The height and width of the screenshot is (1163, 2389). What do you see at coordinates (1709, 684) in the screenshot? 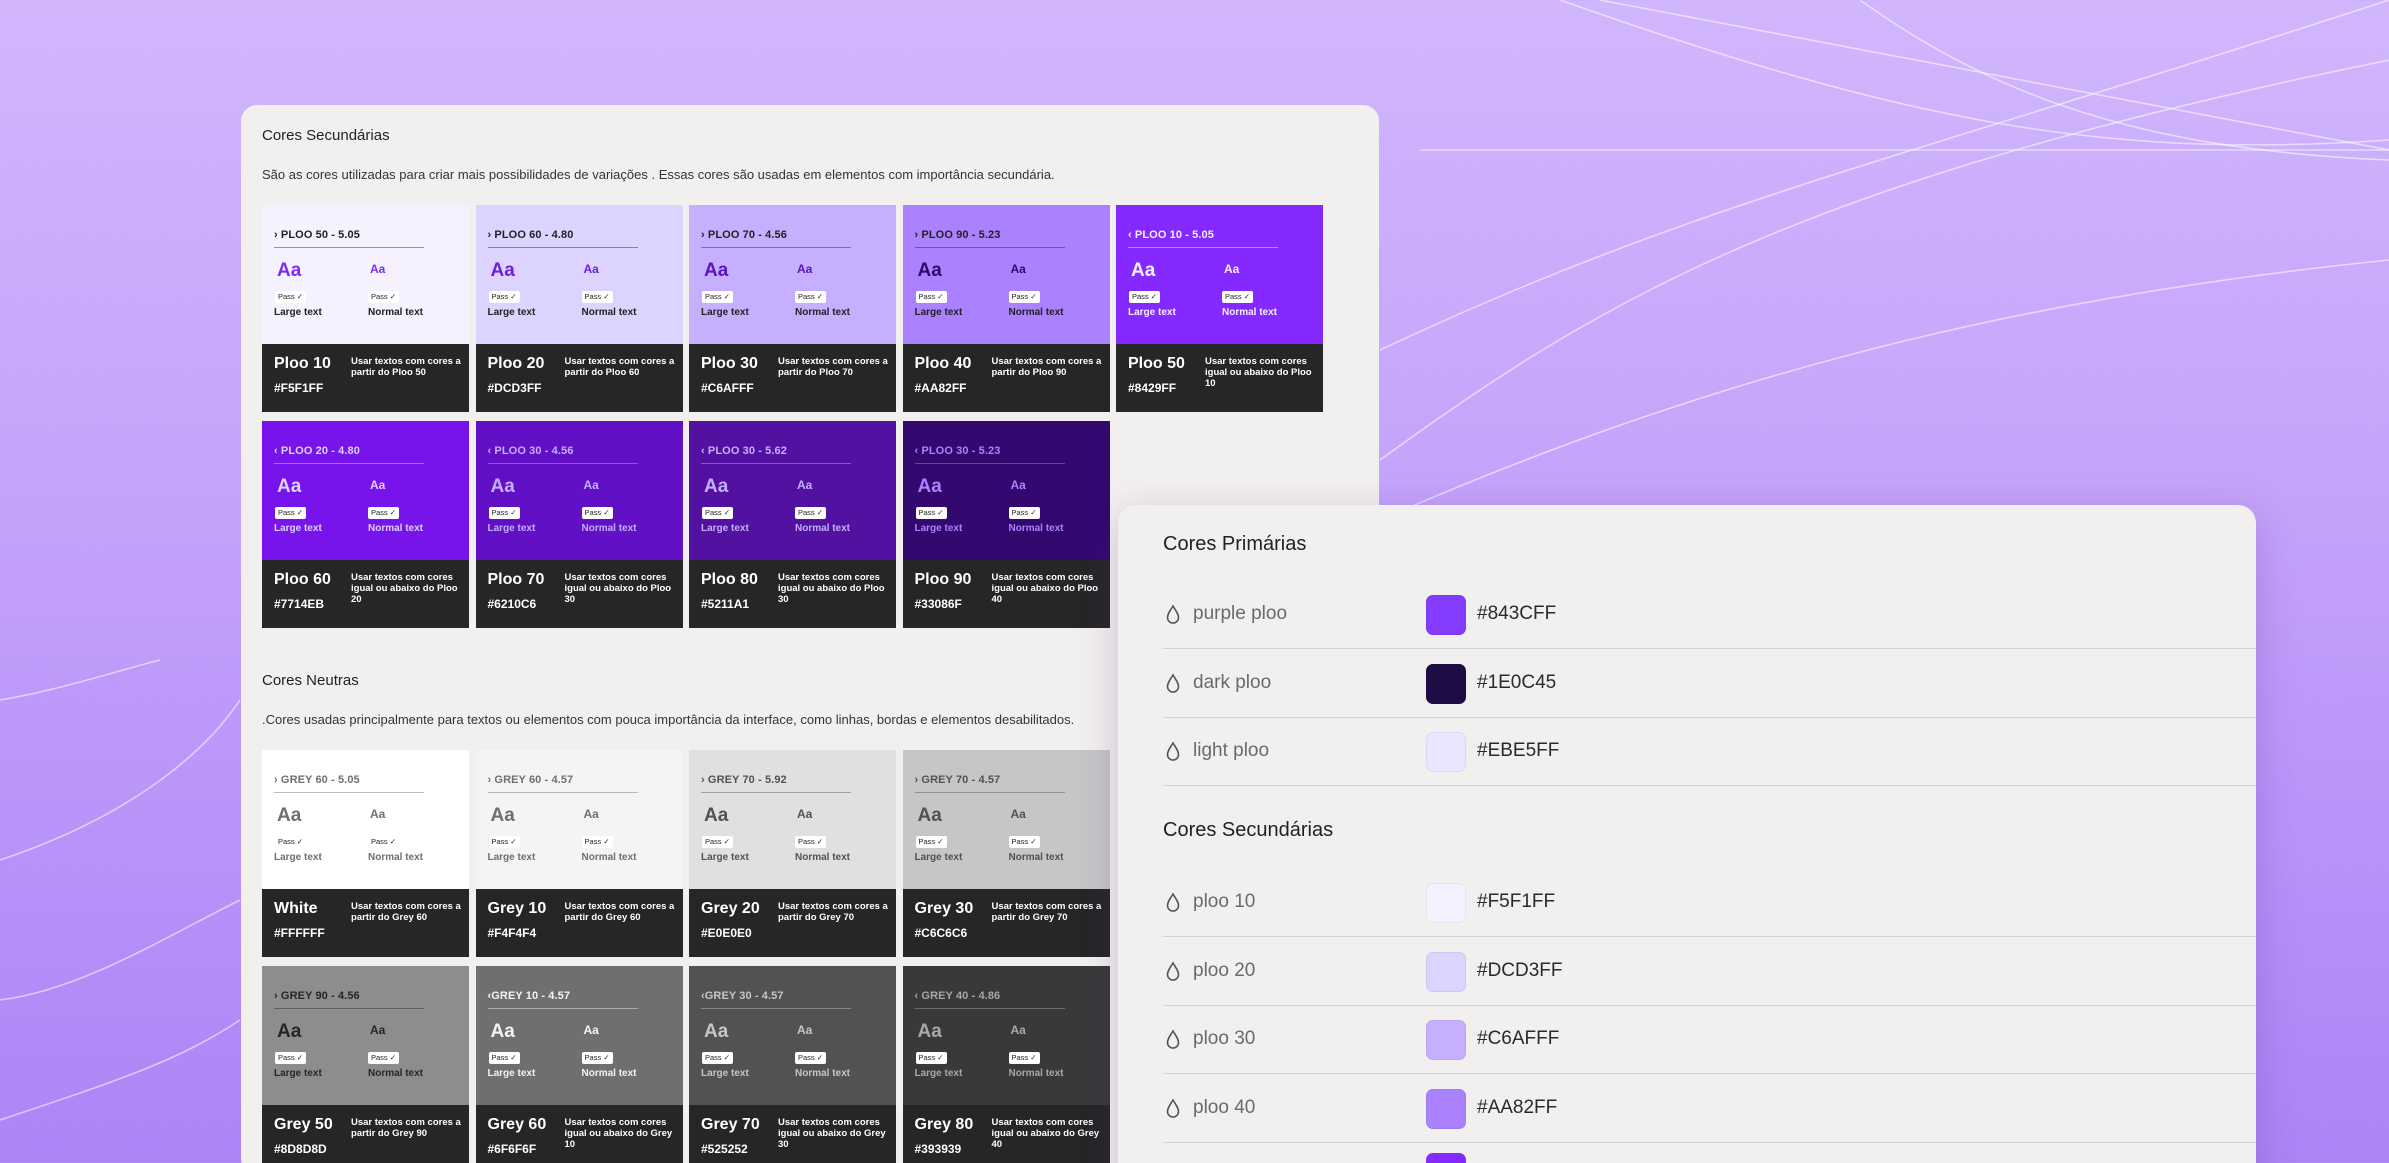
I see `color-token-row: dark ploo #1E0C45` at bounding box center [1709, 684].